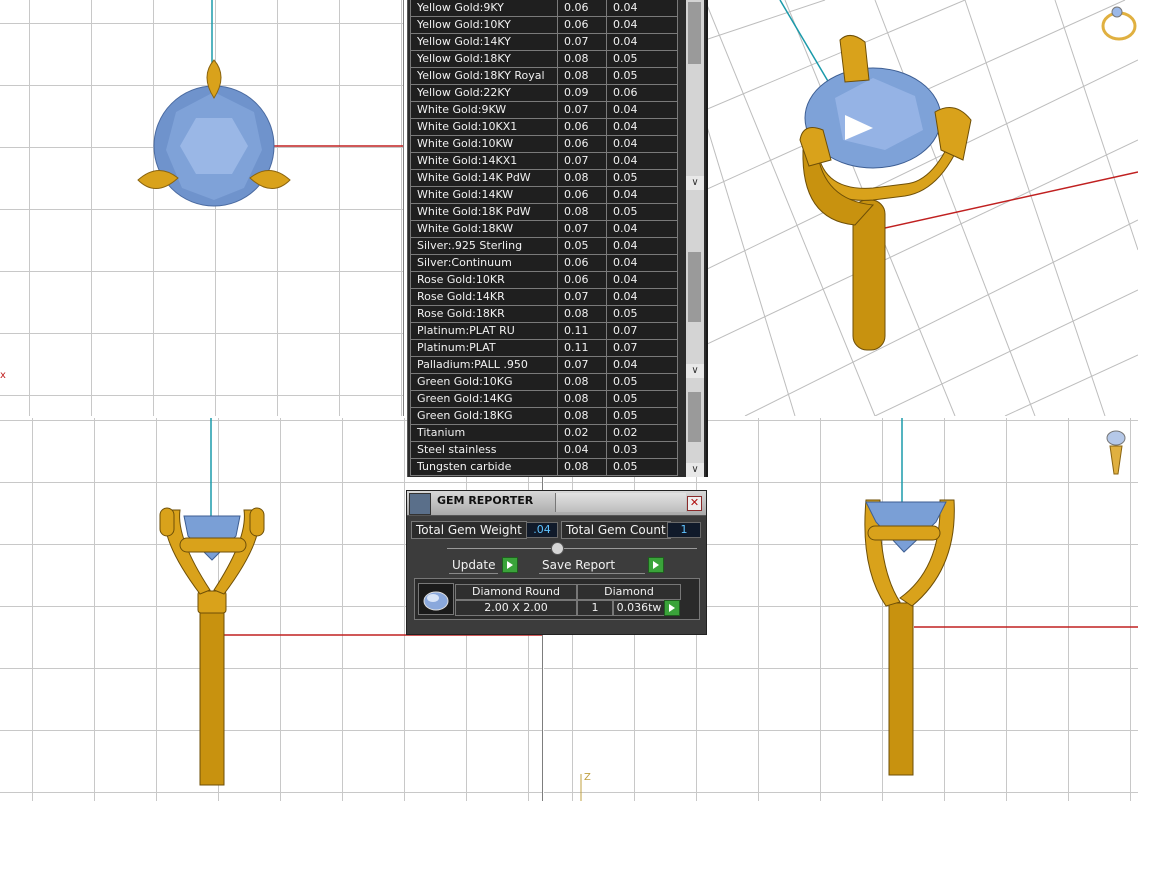 The width and height of the screenshot is (1162, 881). Describe the element at coordinates (544, 382) in the screenshot. I see `table-row: Green Gold:10KG 0.08 0.05` at that location.